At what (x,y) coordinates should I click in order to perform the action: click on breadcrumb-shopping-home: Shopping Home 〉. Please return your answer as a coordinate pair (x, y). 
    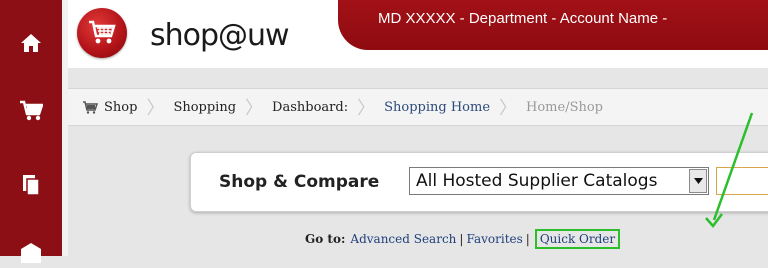
    Looking at the image, I should click on (455, 107).